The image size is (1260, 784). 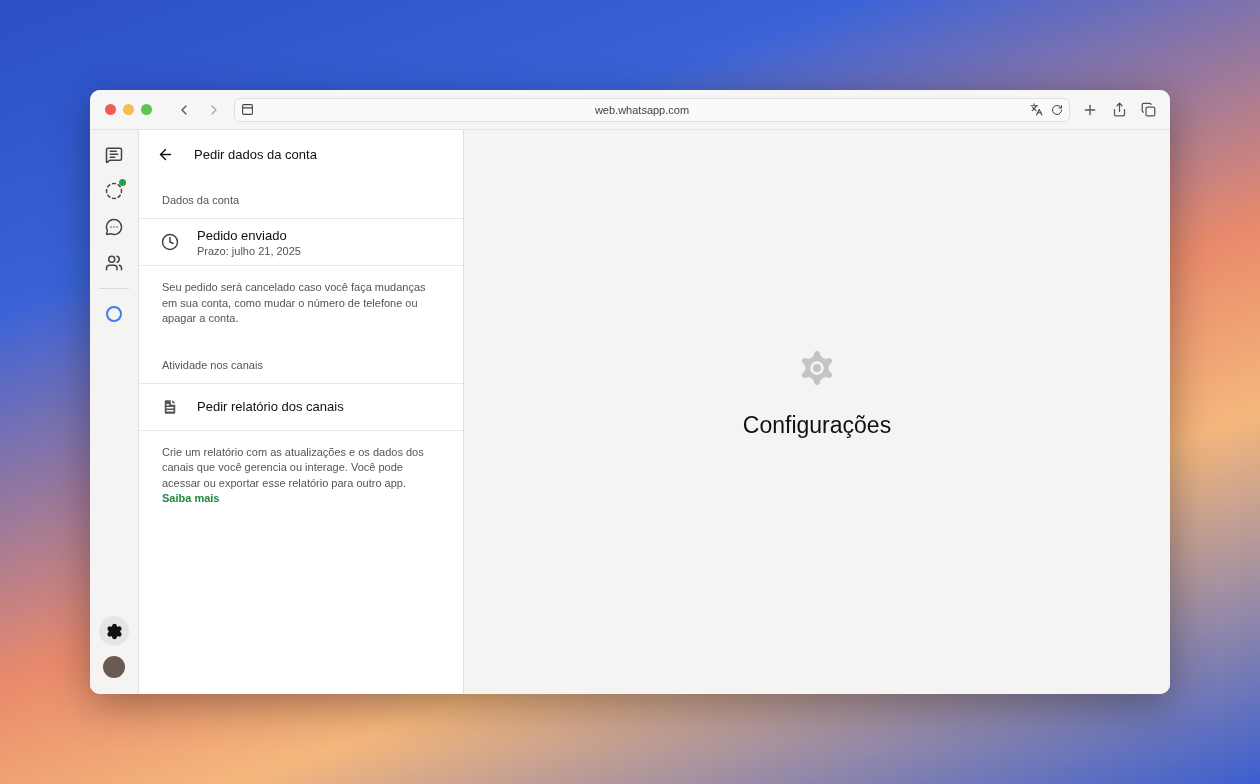 I want to click on item-title: Pedir relatório dos canais, so click(x=270, y=406).